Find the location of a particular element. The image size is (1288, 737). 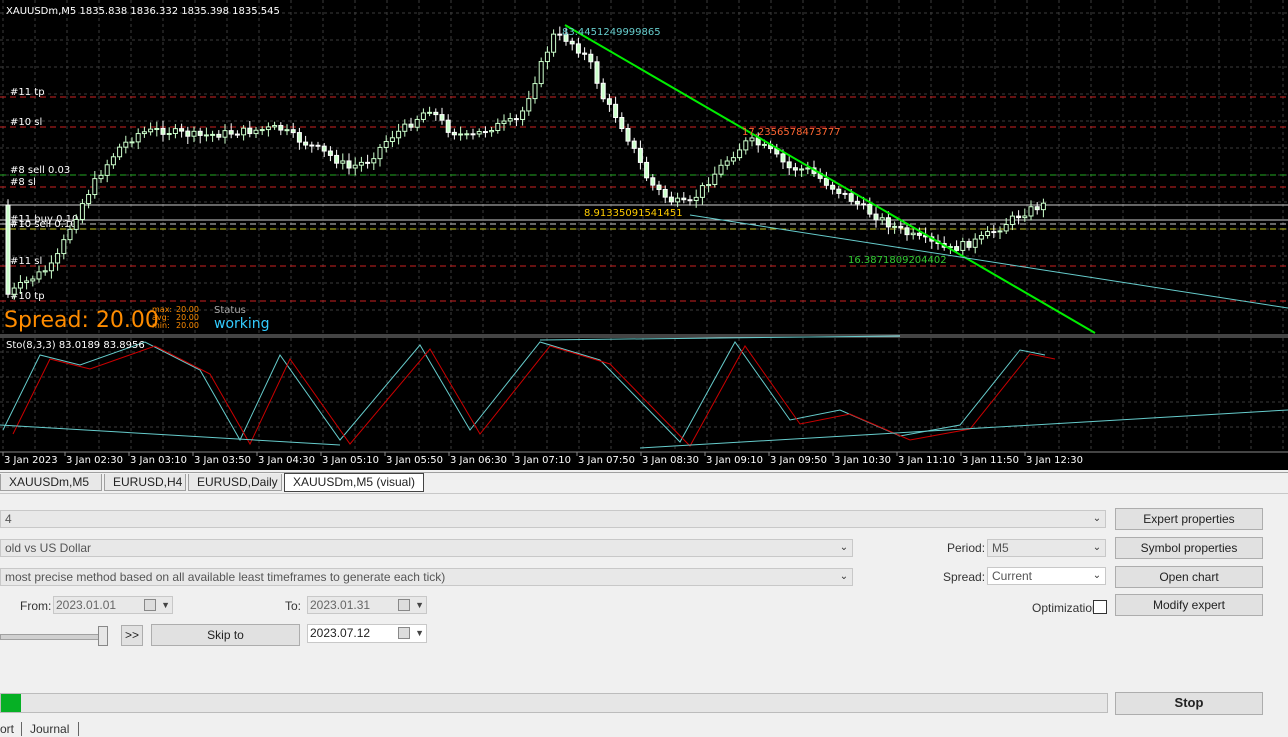

bottom-tabs: ort Journal is located at coordinates (644, 729).